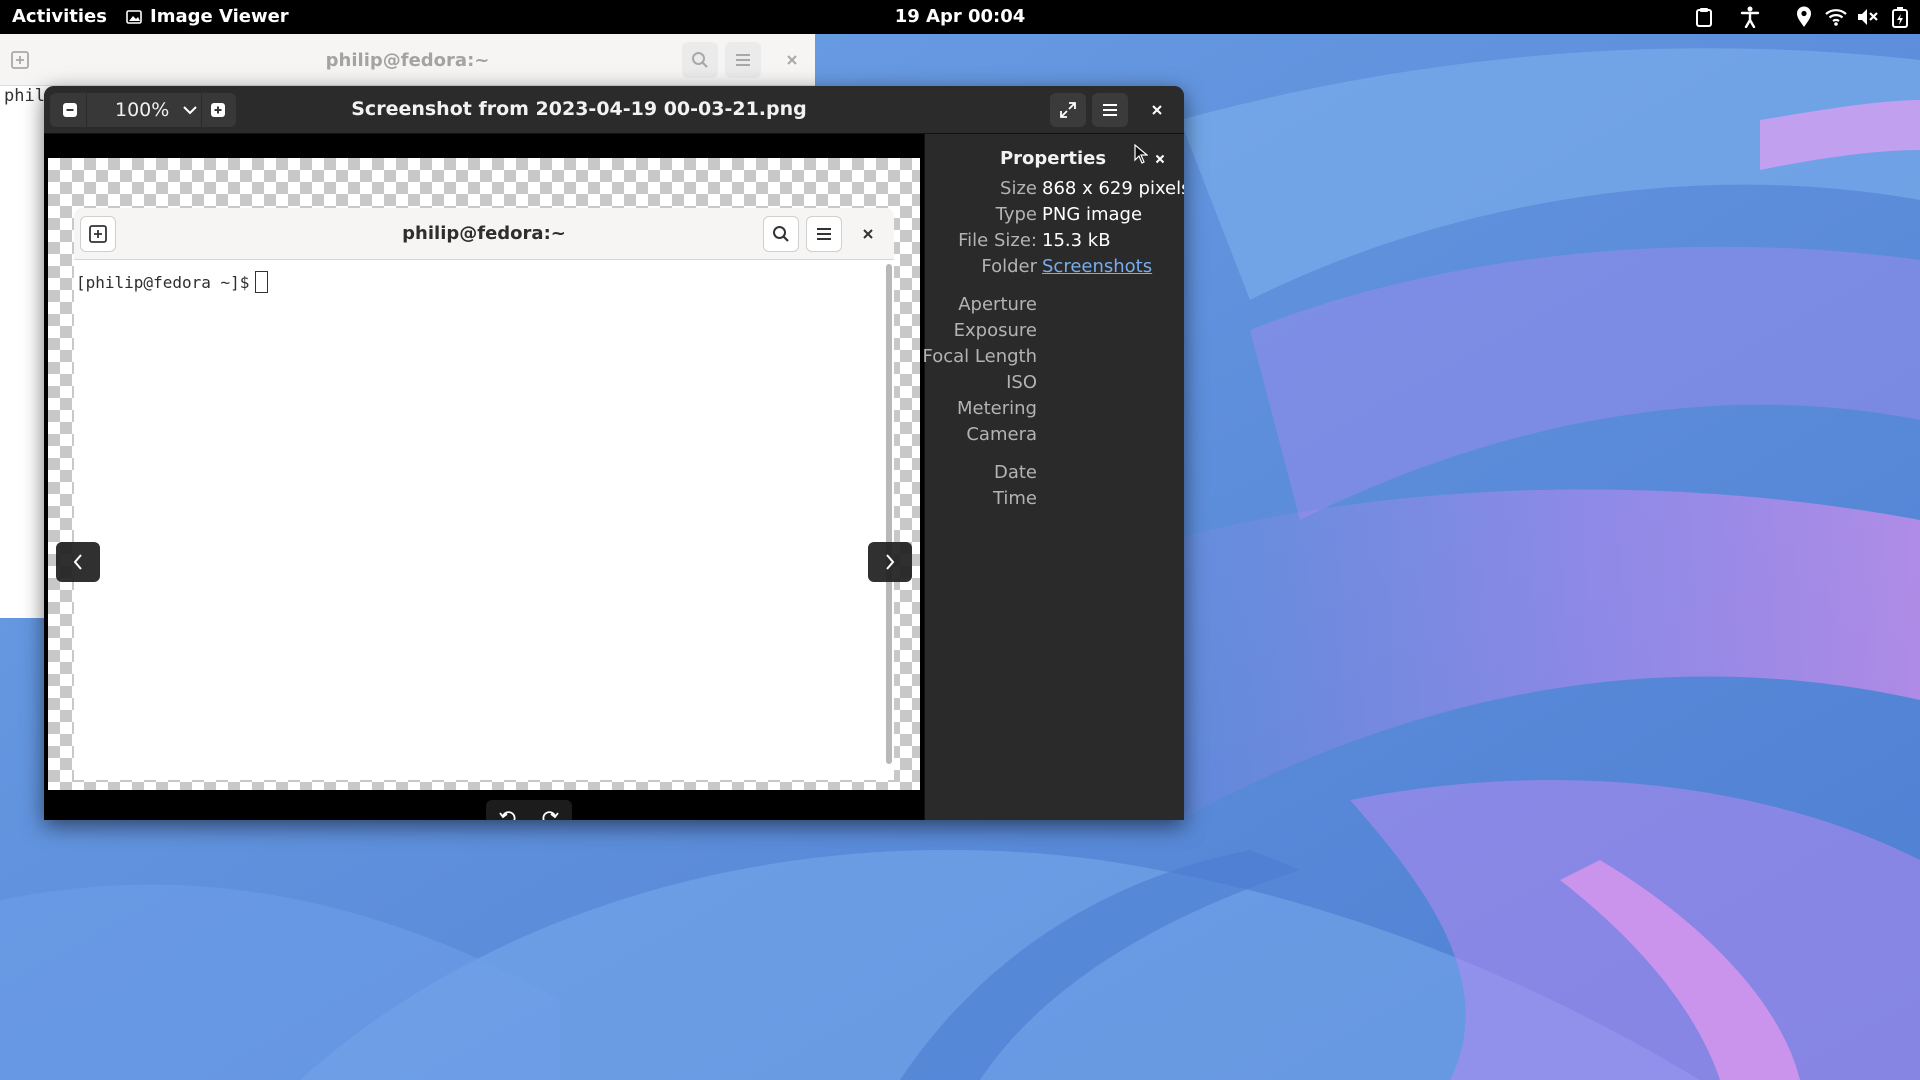 The image size is (1920, 1080). I want to click on zoom-level-value: 100%, so click(142, 110).